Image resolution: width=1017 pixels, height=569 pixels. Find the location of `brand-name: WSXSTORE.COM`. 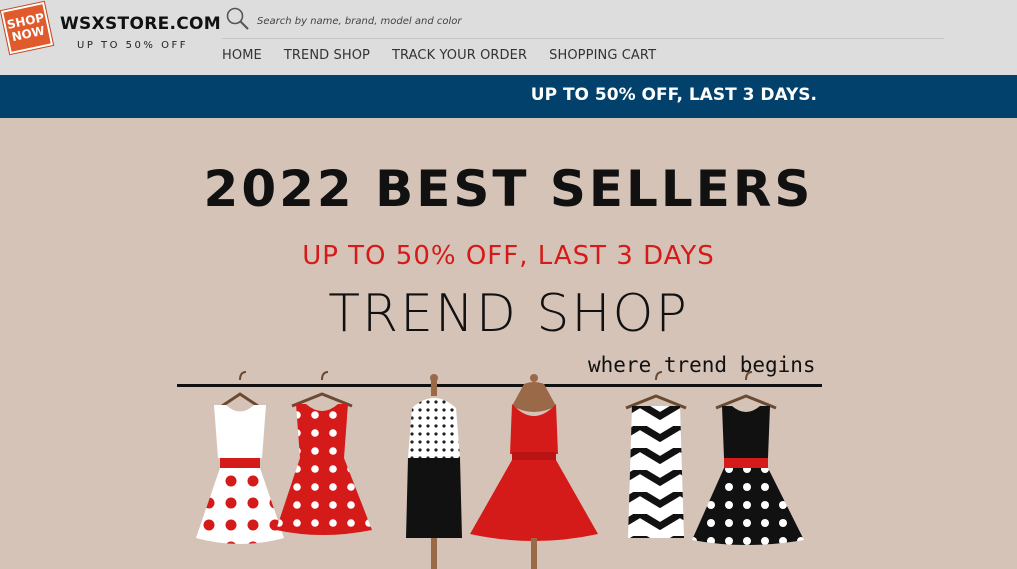

brand-name: WSXSTORE.COM is located at coordinates (140, 24).